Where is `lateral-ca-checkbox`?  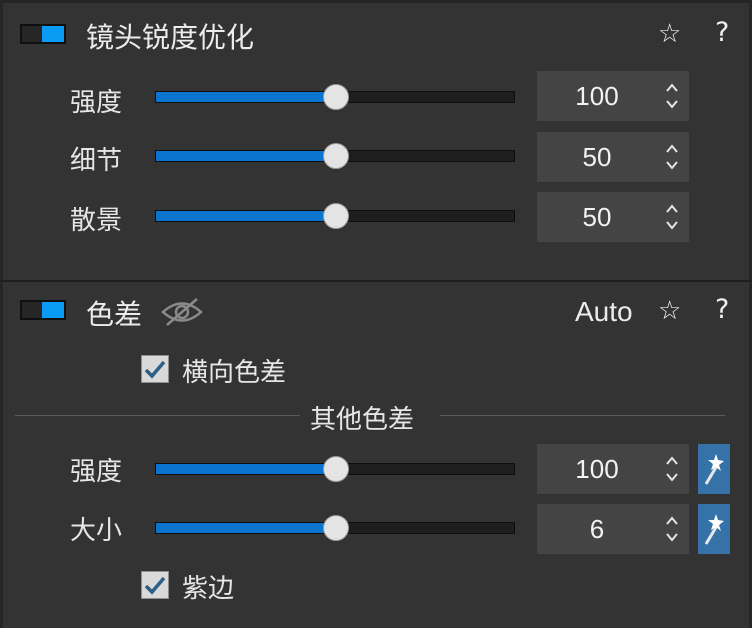 lateral-ca-checkbox is located at coordinates (155, 369).